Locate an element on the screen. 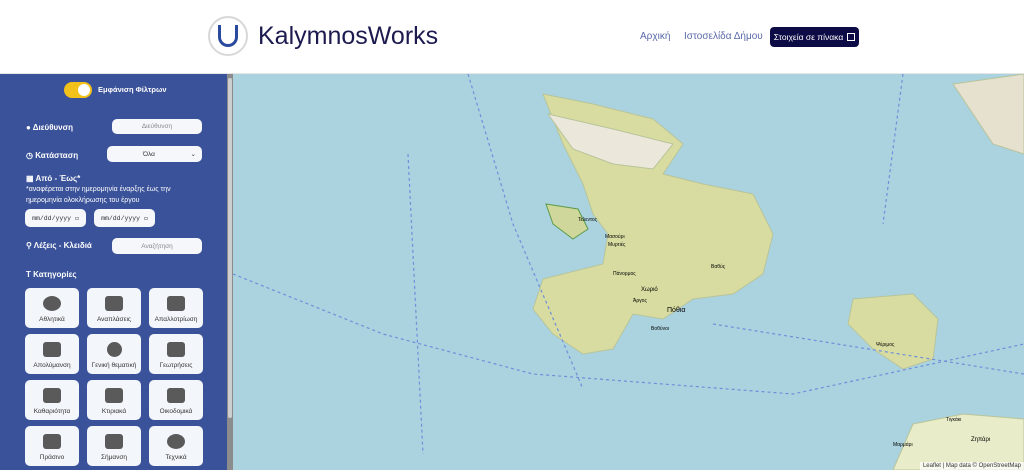 The image size is (1024, 470). map-label: Άργος is located at coordinates (640, 301).